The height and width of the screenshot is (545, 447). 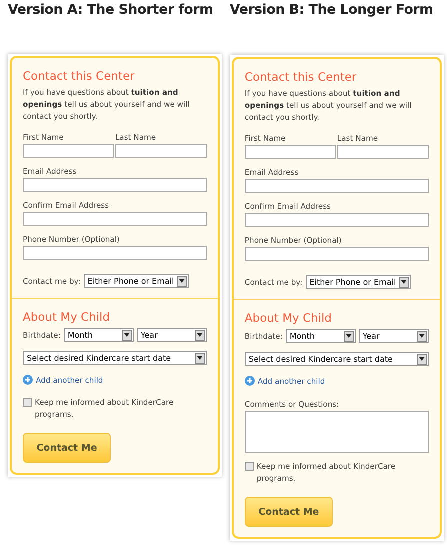 What do you see at coordinates (336, 432) in the screenshot?
I see `comments-field` at bounding box center [336, 432].